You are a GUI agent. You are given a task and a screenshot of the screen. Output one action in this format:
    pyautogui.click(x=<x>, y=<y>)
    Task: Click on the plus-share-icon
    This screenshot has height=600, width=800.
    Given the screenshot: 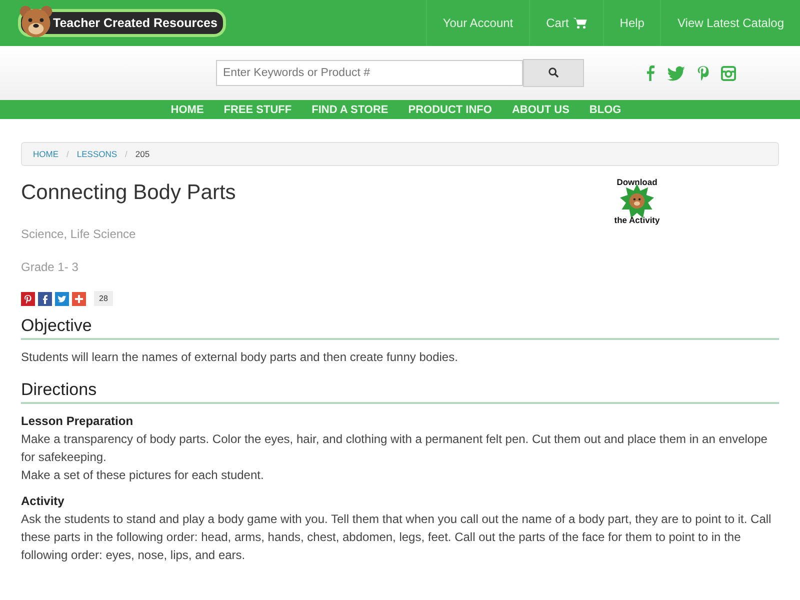 What is the action you would take?
    pyautogui.click(x=79, y=299)
    